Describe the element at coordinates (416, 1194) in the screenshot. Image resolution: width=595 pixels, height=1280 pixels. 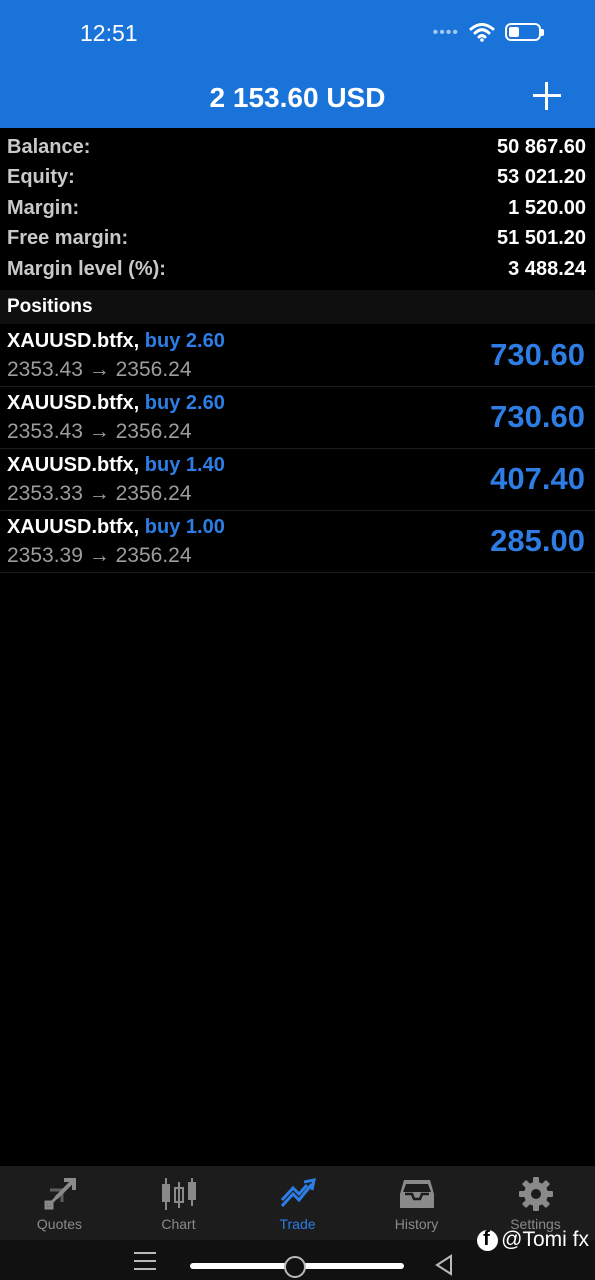
I see `inbox-icon` at that location.